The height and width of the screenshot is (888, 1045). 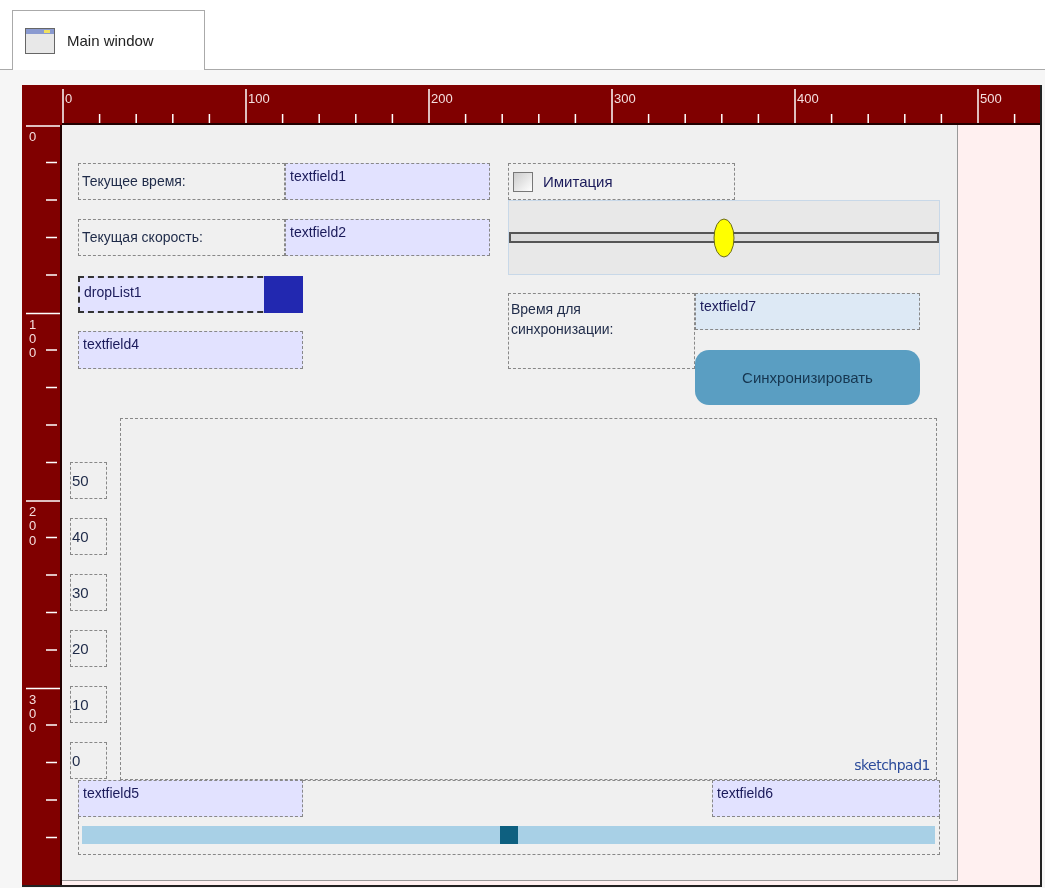 What do you see at coordinates (826, 798) in the screenshot?
I see `text-field: textfield6` at bounding box center [826, 798].